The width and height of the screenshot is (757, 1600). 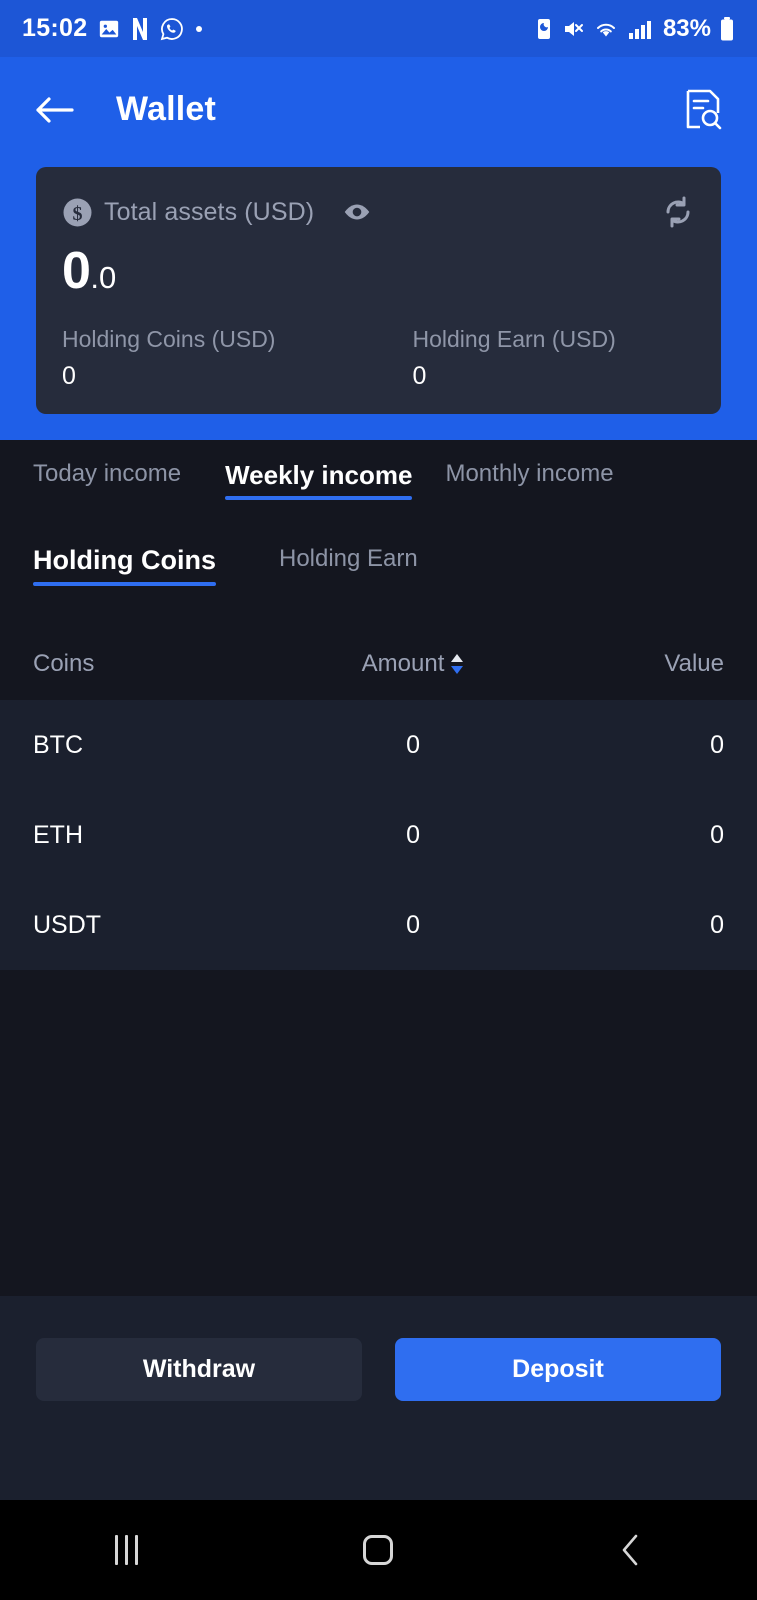 What do you see at coordinates (529, 478) in the screenshot?
I see `tab-monthly-income: Monthly income` at bounding box center [529, 478].